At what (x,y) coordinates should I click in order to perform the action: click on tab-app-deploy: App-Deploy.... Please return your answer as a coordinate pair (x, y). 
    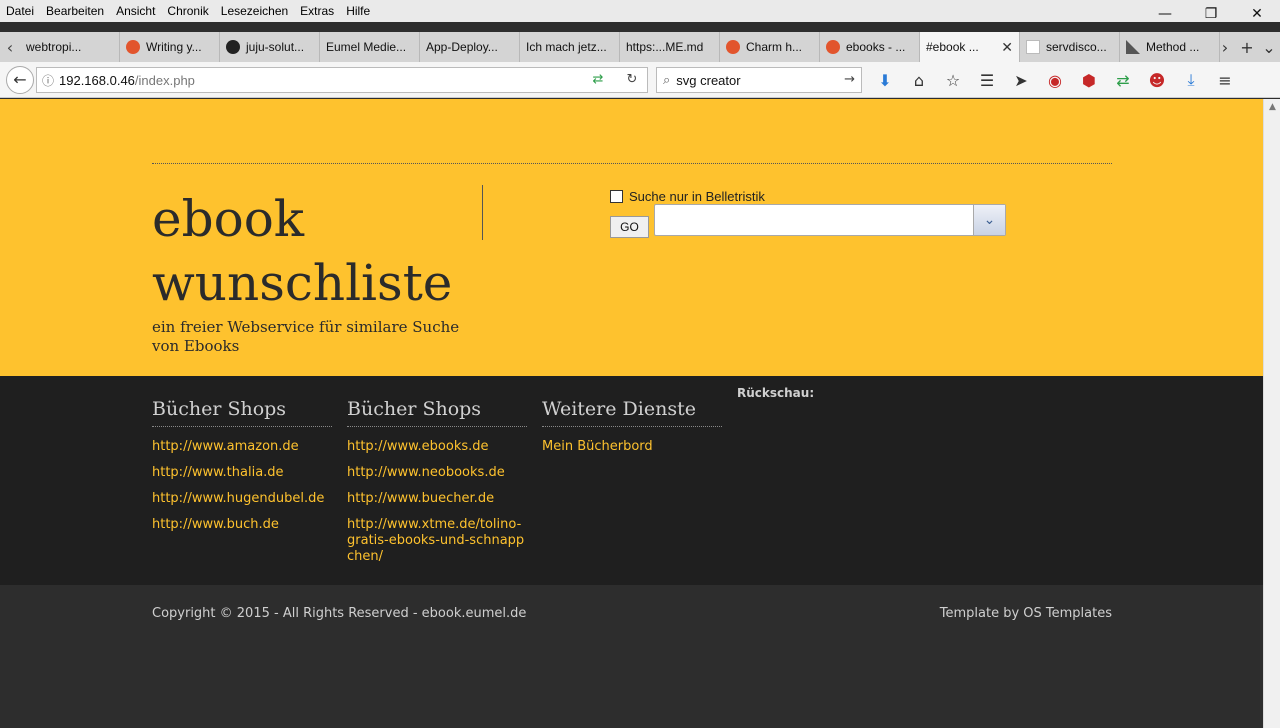
    Looking at the image, I should click on (470, 47).